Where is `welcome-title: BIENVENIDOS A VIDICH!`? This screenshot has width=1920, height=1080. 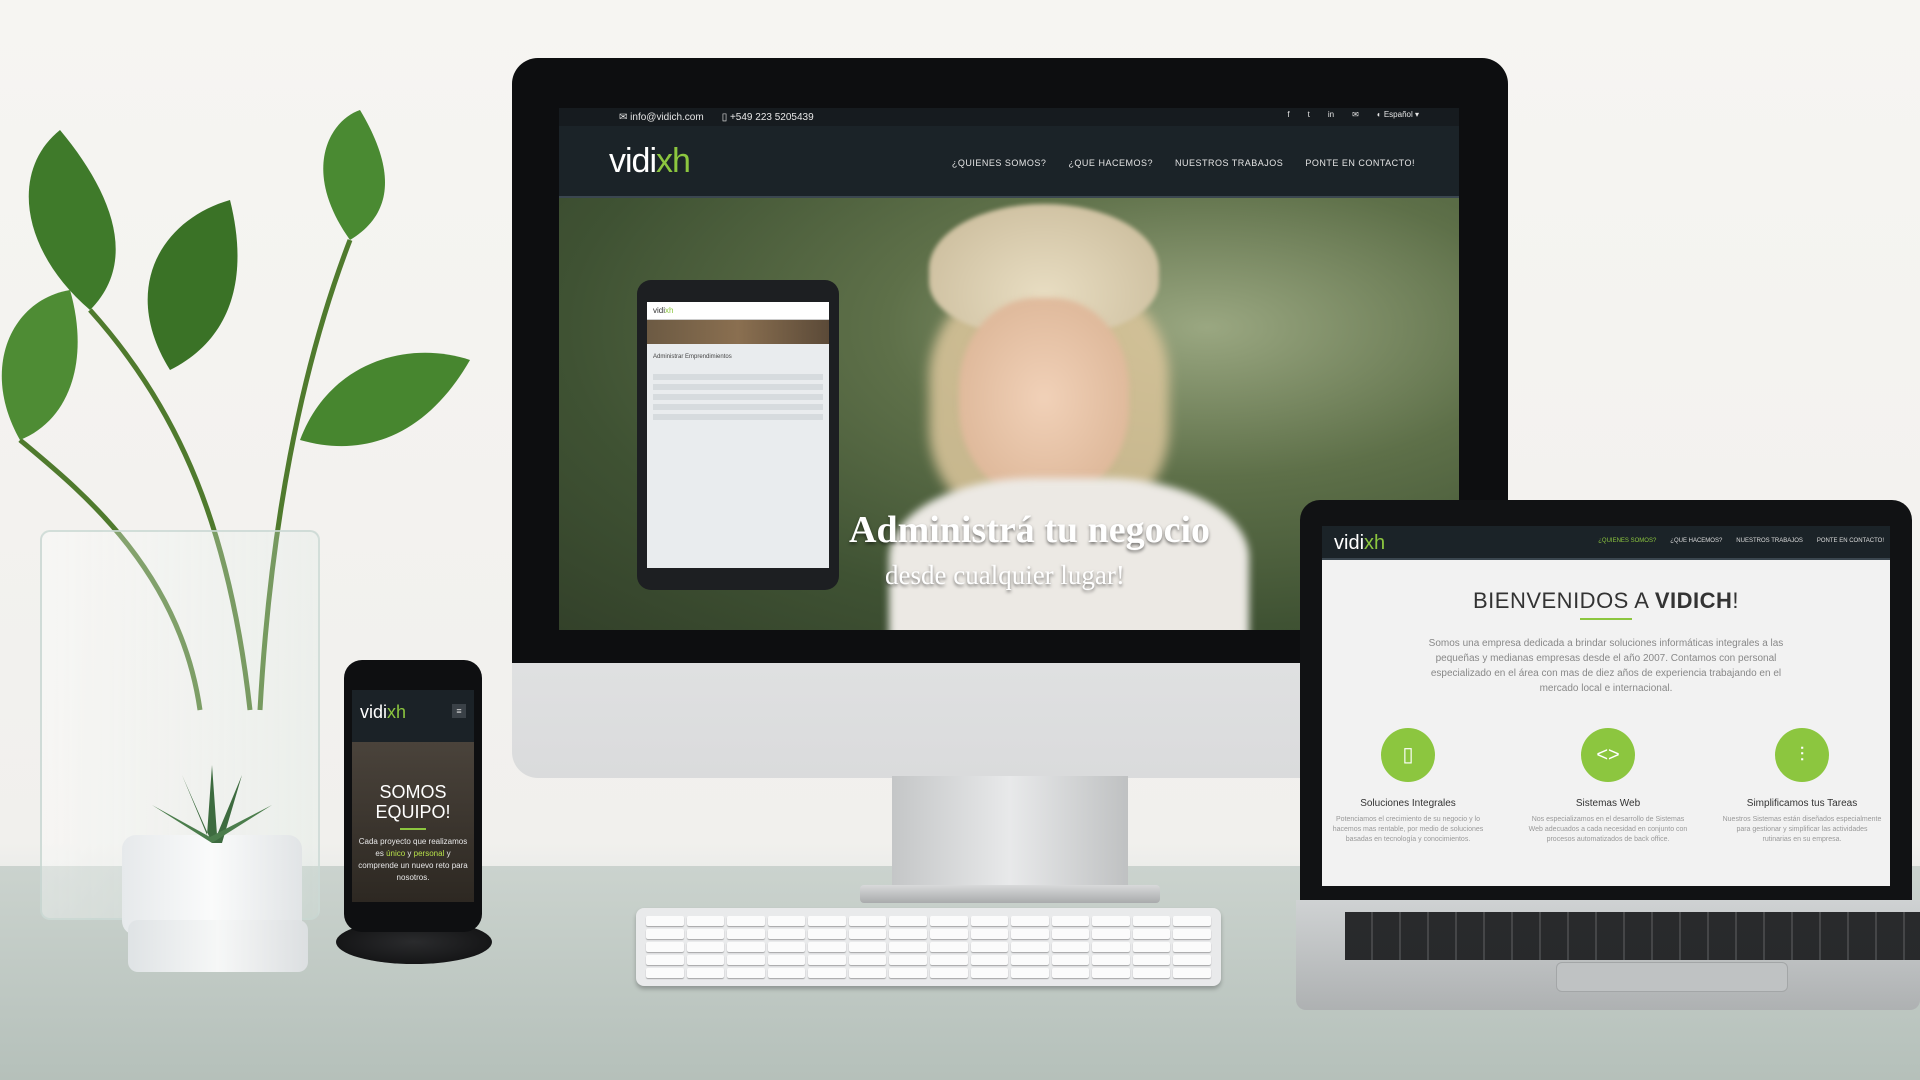 welcome-title: BIENVENIDOS A VIDICH! is located at coordinates (1606, 600).